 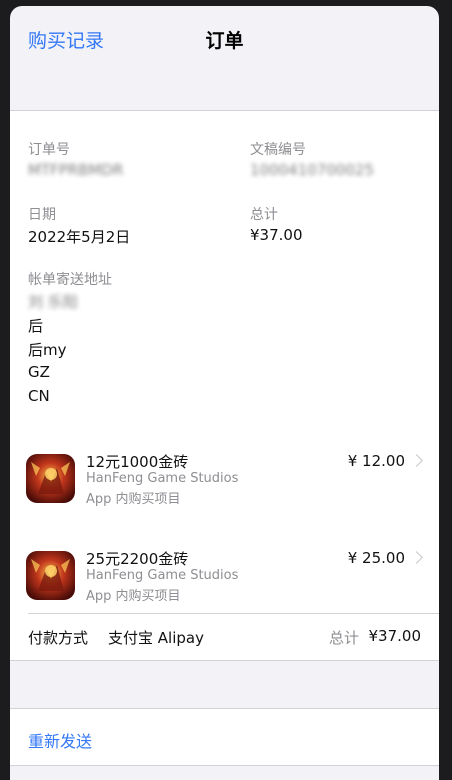 What do you see at coordinates (47, 350) in the screenshot?
I see `address-line: 后my` at bounding box center [47, 350].